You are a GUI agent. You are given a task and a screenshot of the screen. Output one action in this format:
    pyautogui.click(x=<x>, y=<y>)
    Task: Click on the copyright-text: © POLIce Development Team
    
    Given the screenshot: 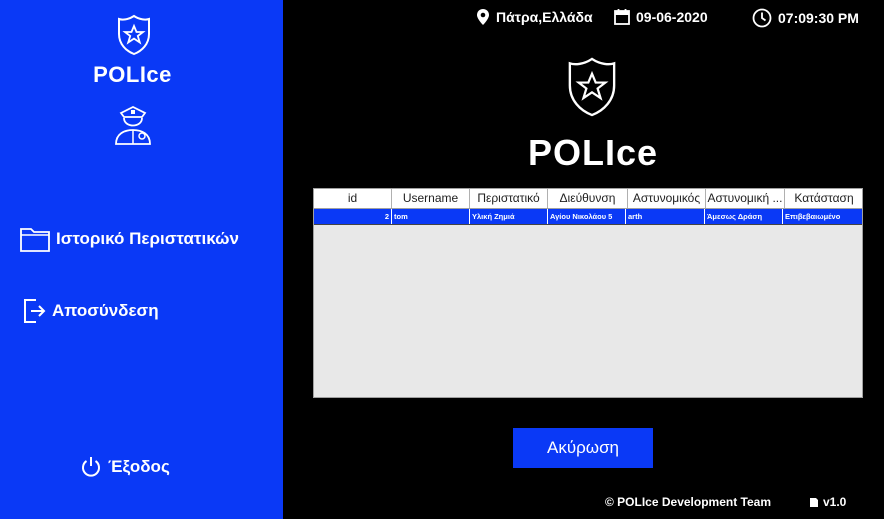 What is the action you would take?
    pyautogui.click(x=688, y=502)
    